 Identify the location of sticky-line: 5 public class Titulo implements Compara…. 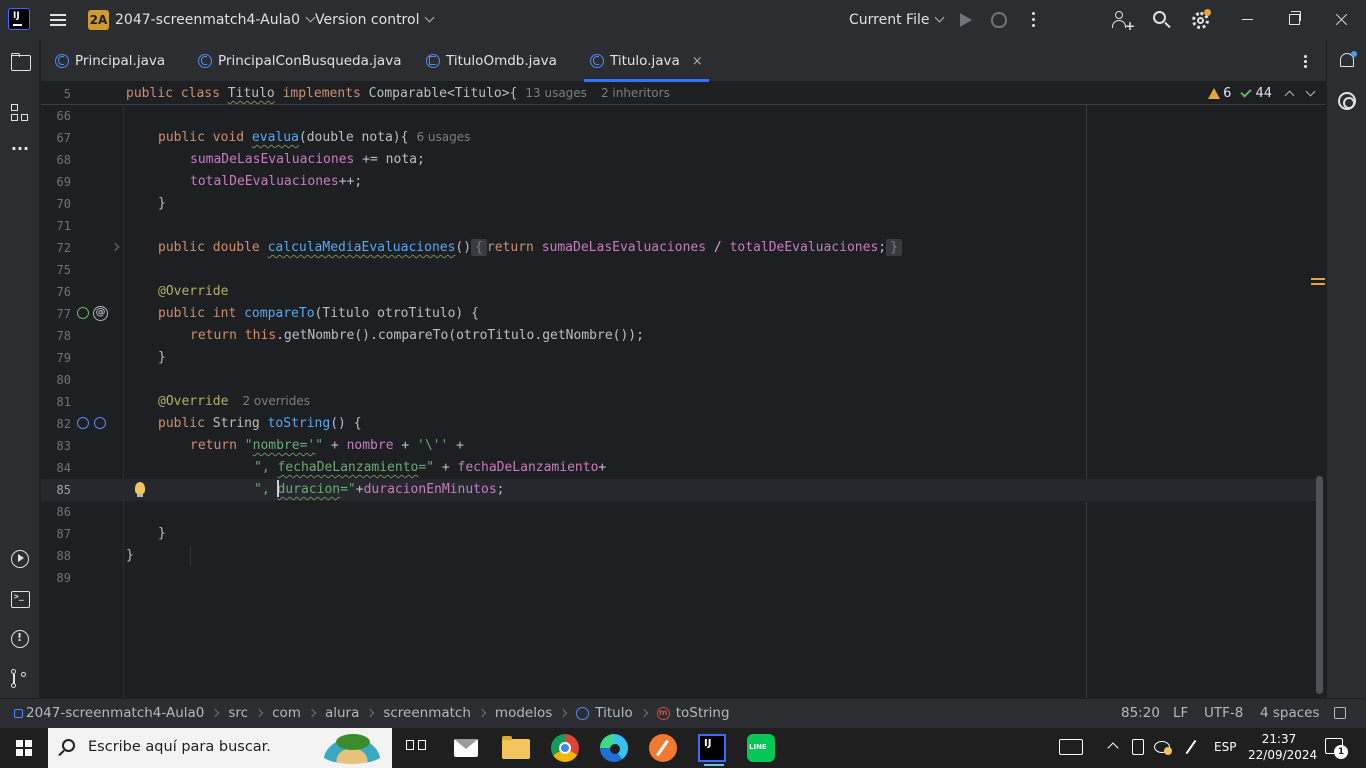
(683, 94).